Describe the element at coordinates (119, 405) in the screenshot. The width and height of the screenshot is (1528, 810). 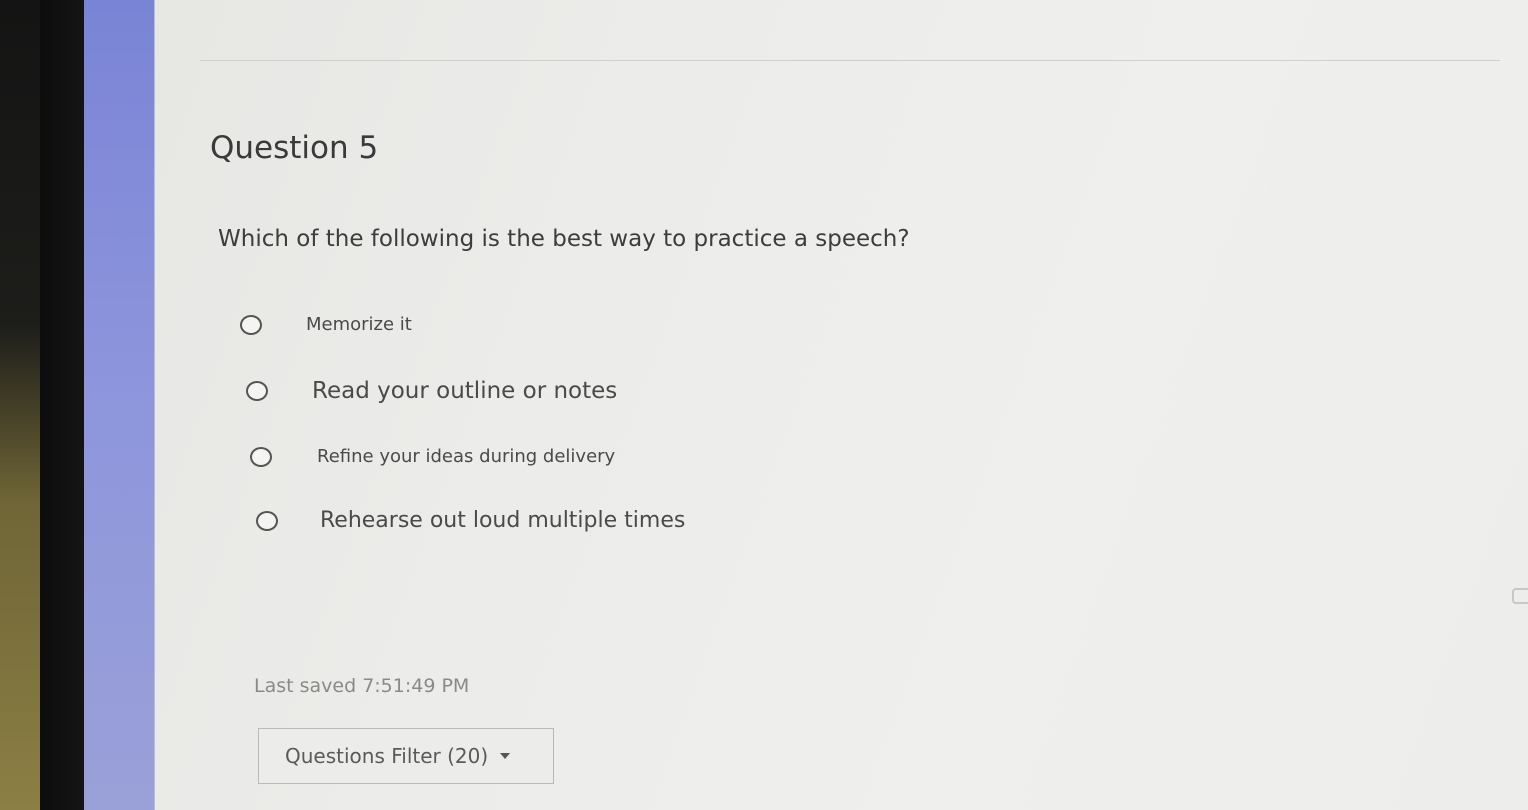
I see `sidebar-strip` at that location.